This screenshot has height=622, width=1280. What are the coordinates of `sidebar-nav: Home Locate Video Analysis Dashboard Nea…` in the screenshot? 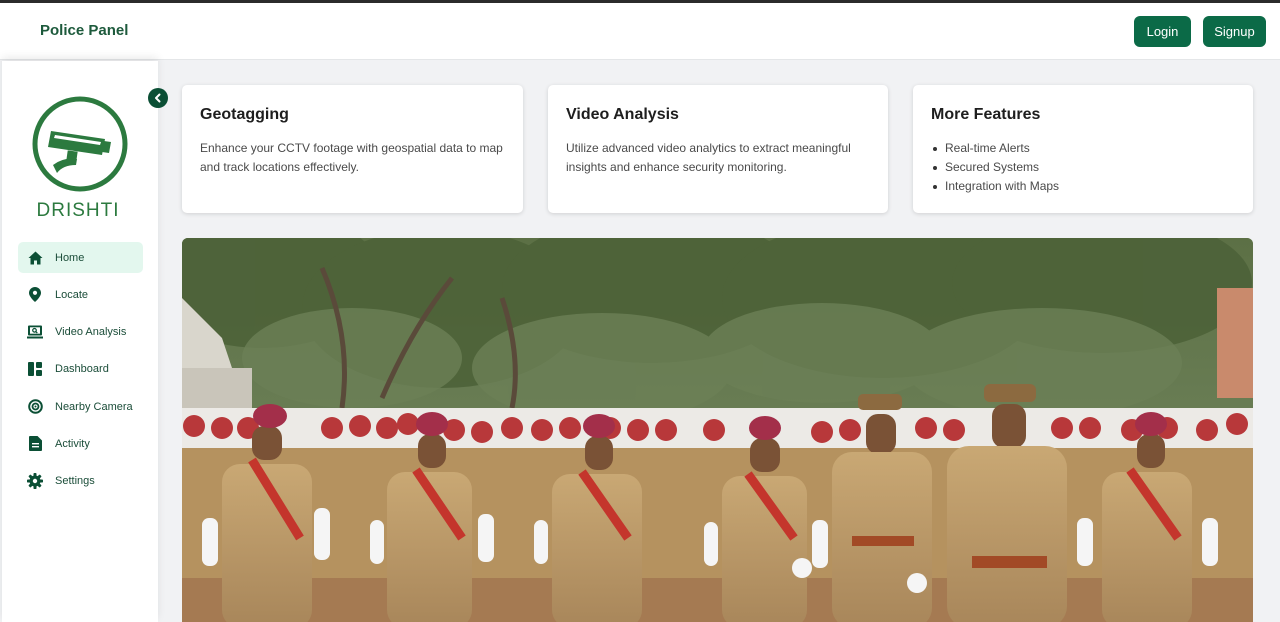 It's located at (80, 372).